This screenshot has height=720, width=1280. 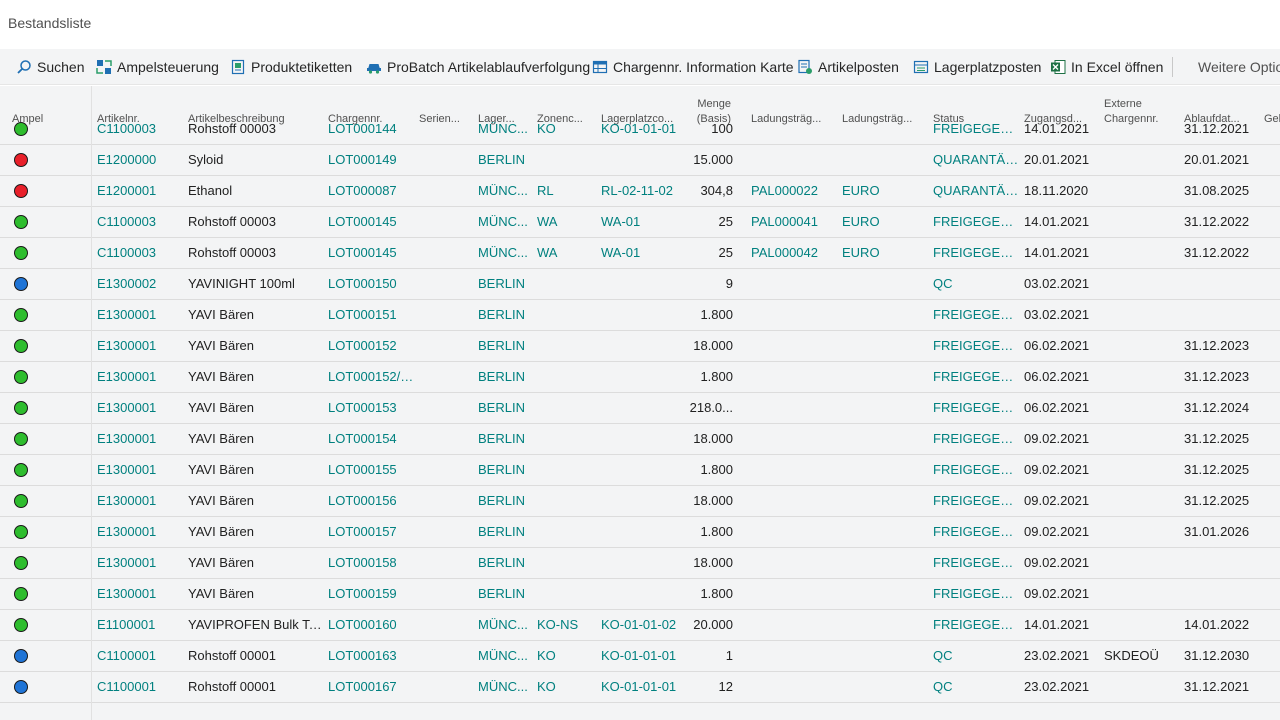 What do you see at coordinates (371, 532) in the screenshot?
I see `cell-chargennr: LOT000157` at bounding box center [371, 532].